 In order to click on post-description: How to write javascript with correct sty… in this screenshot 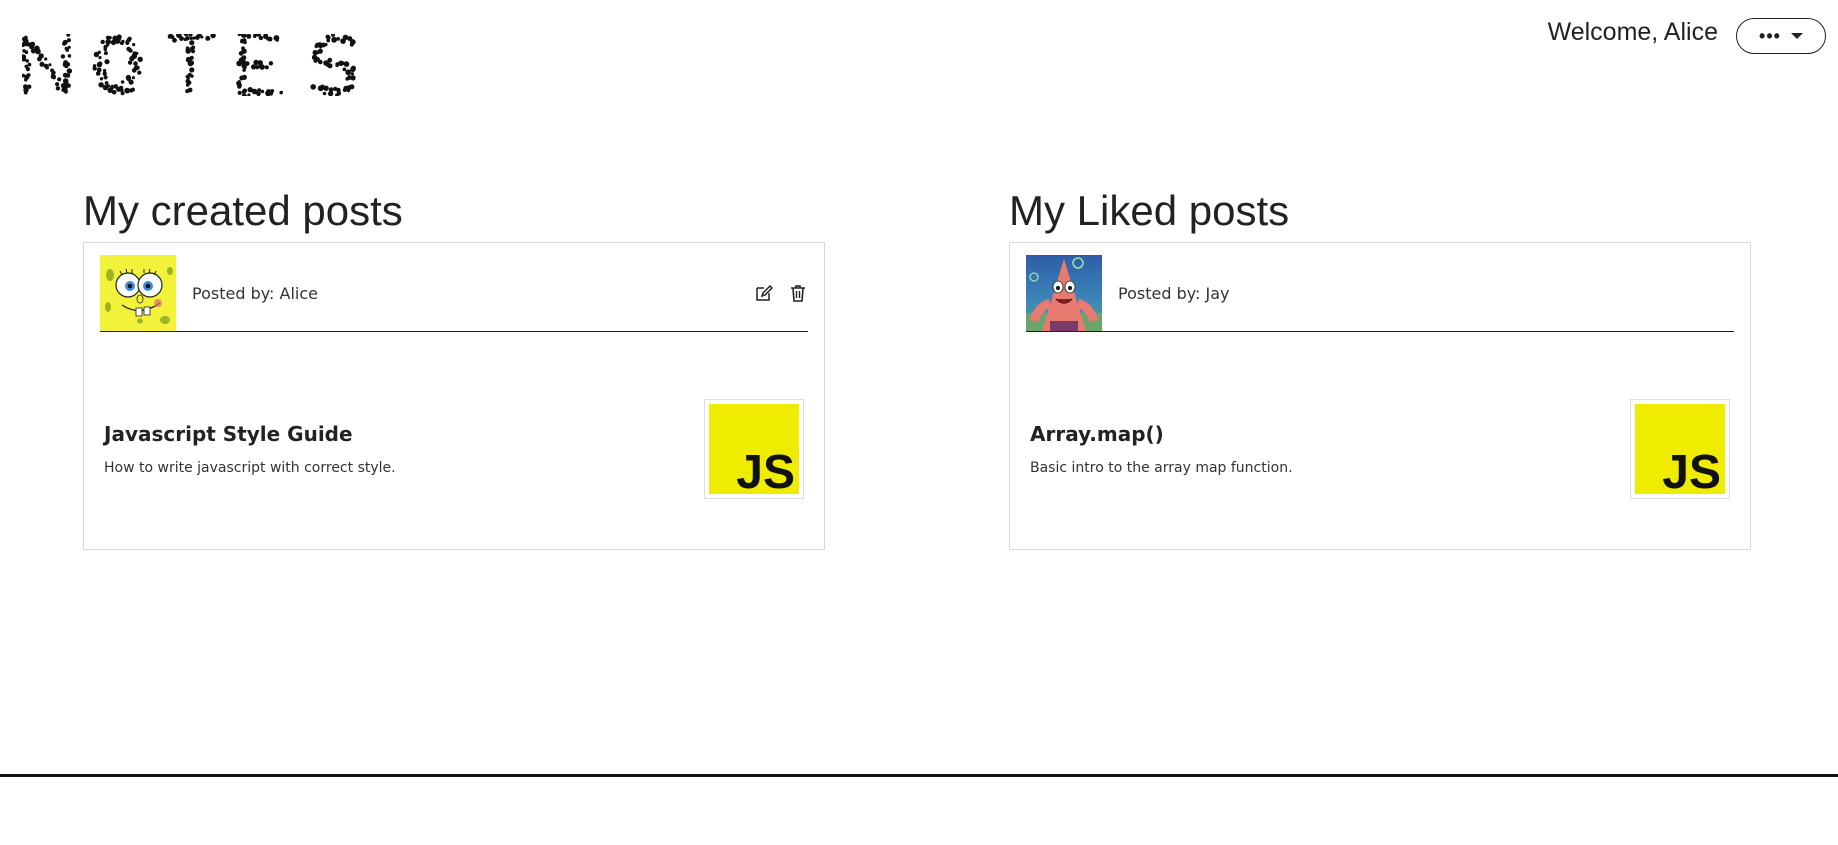, I will do `click(250, 468)`.